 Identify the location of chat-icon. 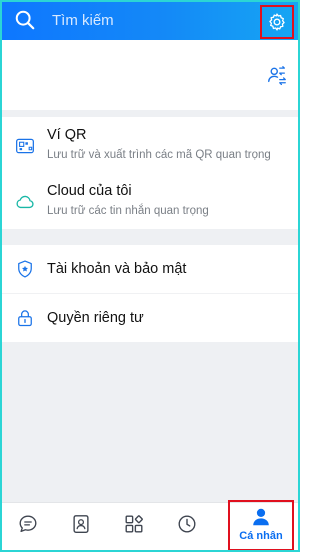
(28, 524).